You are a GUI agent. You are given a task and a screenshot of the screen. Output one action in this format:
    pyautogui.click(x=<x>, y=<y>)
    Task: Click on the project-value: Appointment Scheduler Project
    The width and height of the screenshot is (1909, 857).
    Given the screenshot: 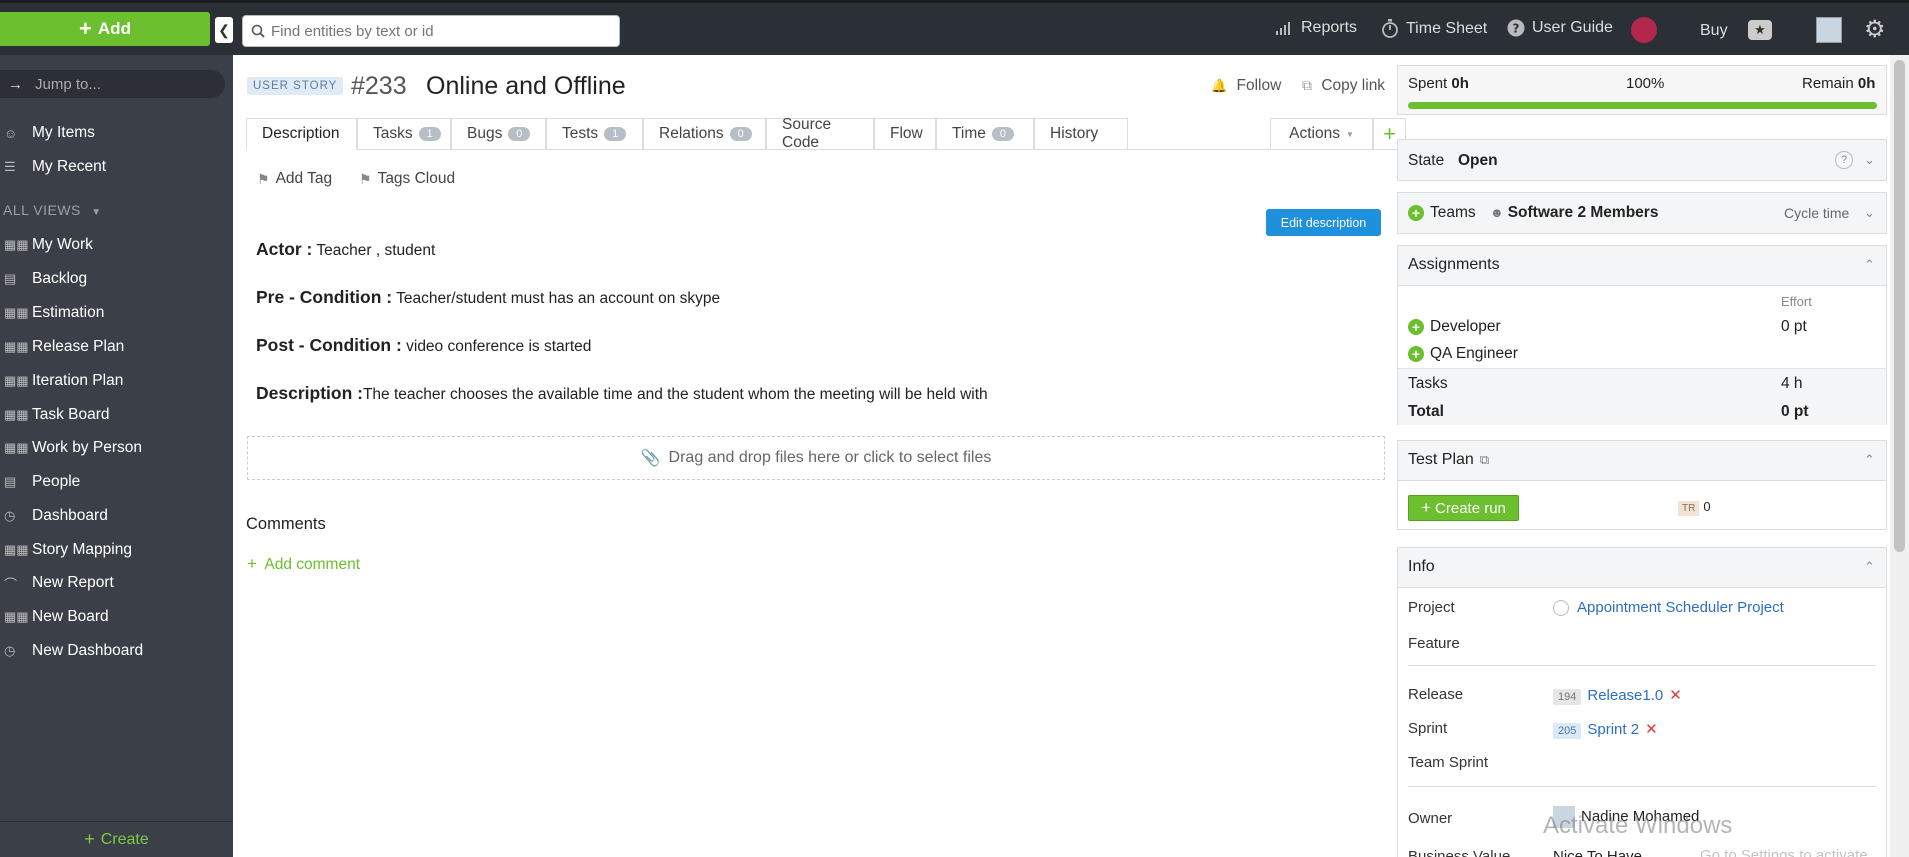 What is the action you would take?
    pyautogui.click(x=1668, y=608)
    